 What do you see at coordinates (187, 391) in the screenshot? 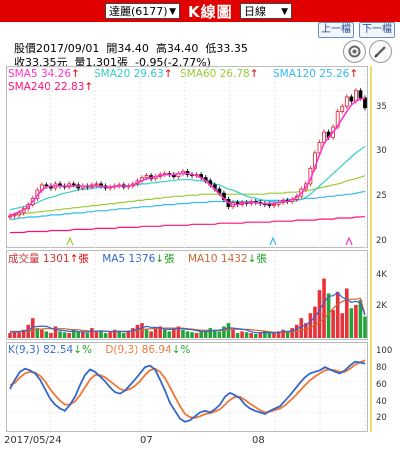
I see `k-line` at bounding box center [187, 391].